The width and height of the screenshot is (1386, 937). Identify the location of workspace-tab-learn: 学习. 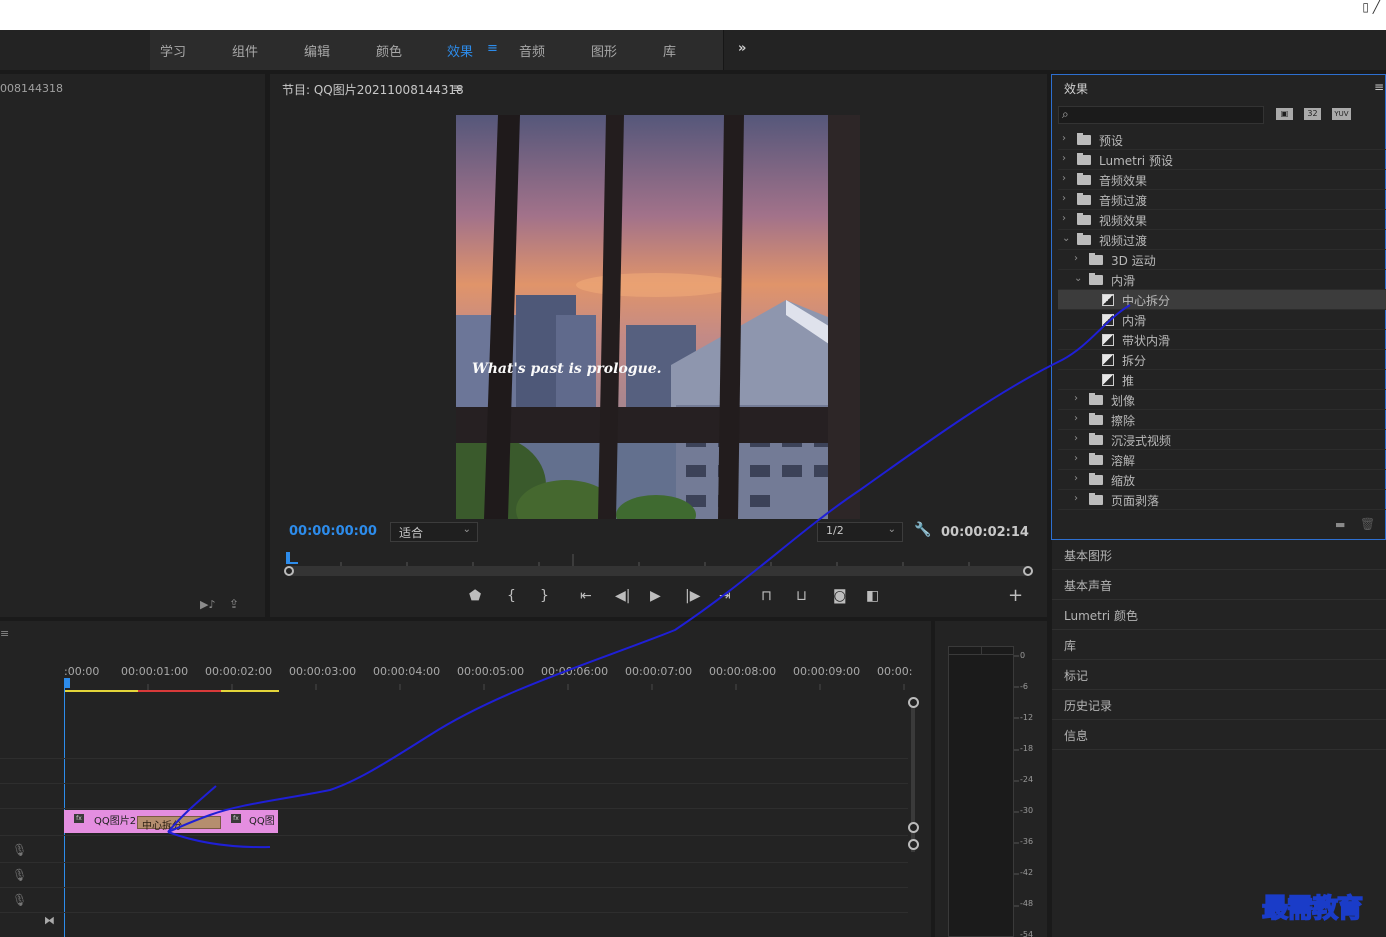
(173, 50).